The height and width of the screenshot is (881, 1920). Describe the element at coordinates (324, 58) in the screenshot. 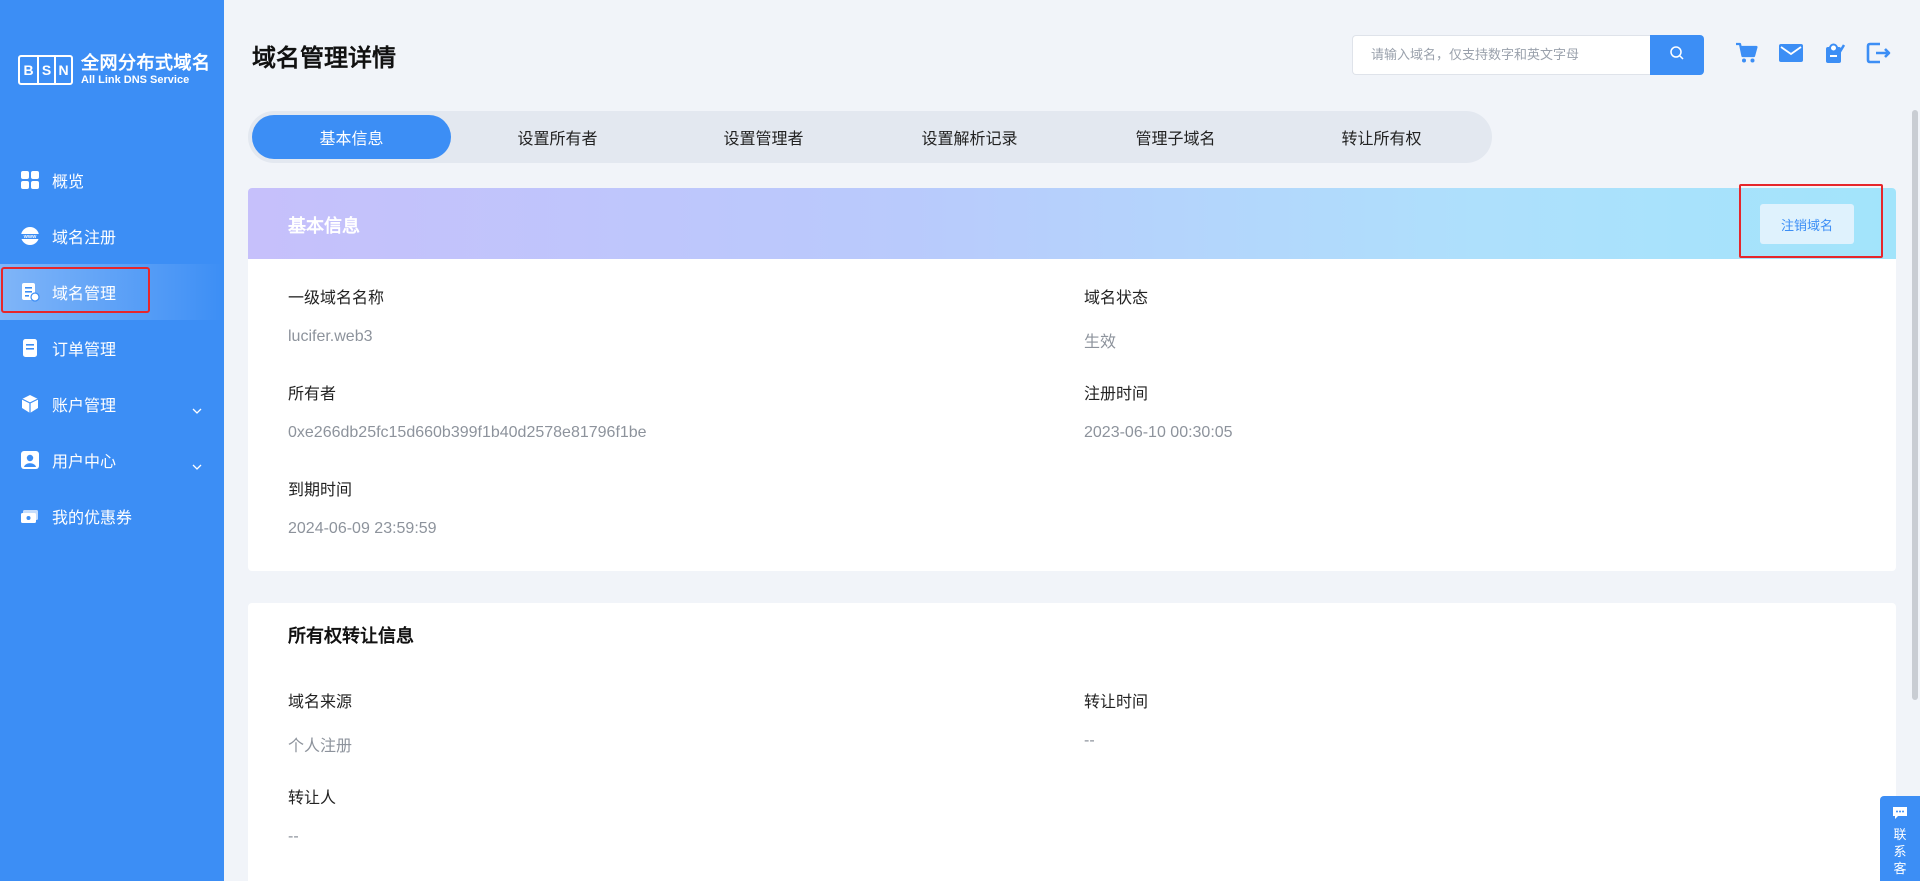

I see `page-title: 域名管理详情` at that location.